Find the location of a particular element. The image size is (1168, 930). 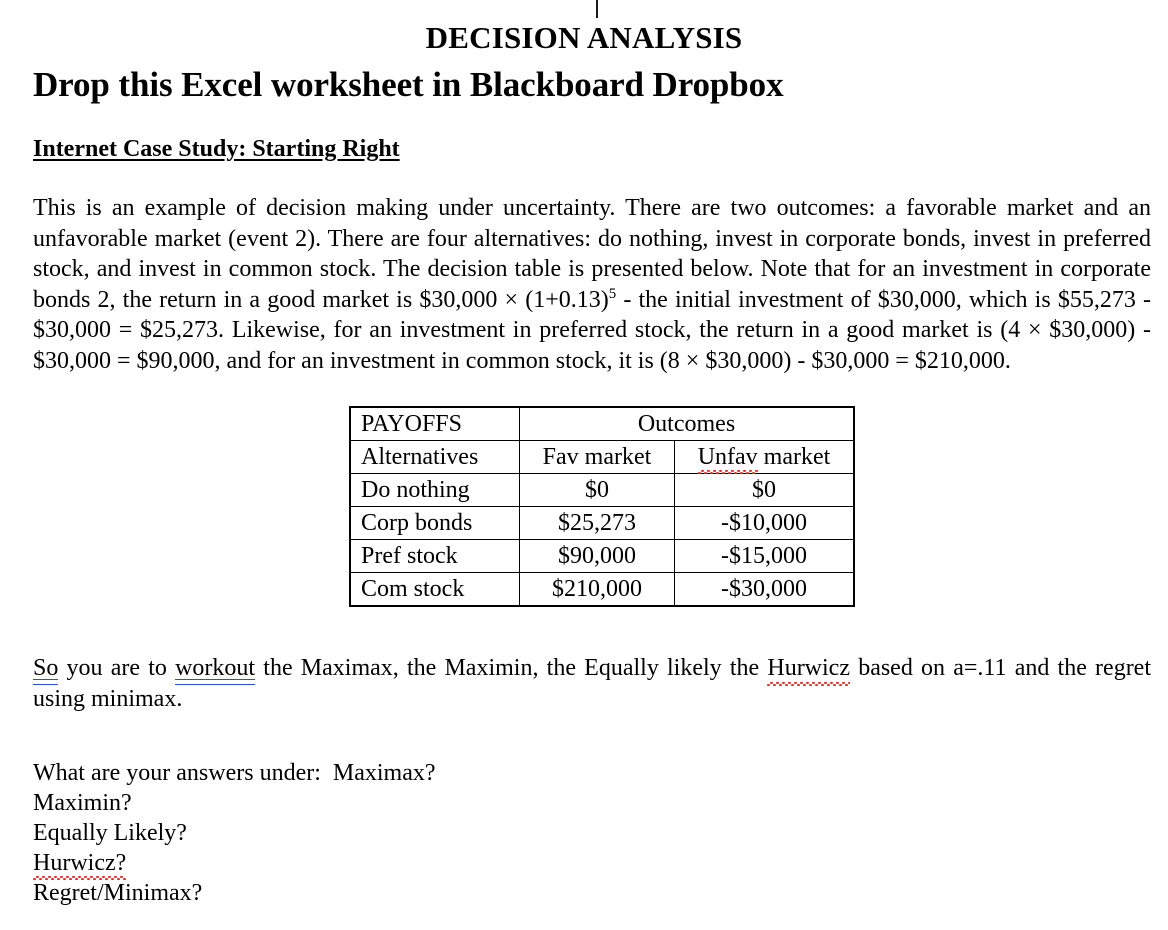

table-cell-unfav-payoff: -$10,000 is located at coordinates (764, 523).